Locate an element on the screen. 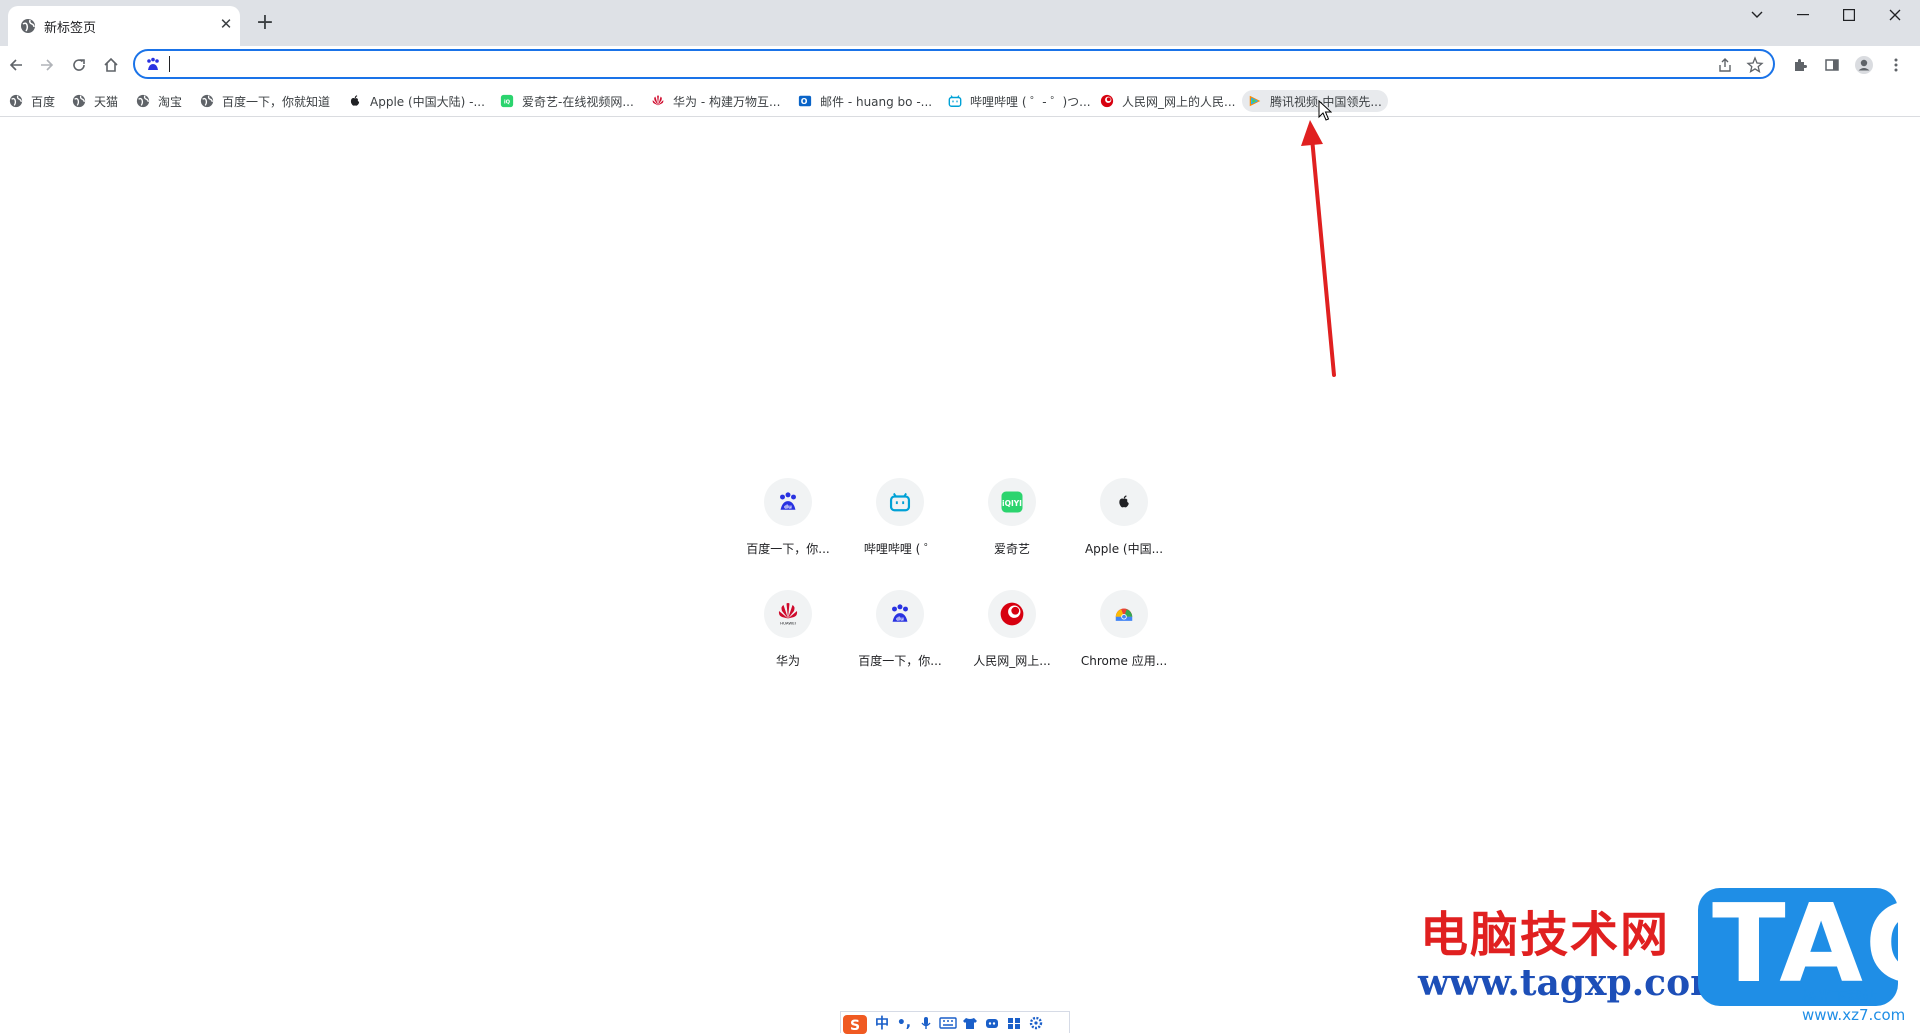 This screenshot has height=1034, width=1920. chrome-web-store-icon is located at coordinates (1124, 614).